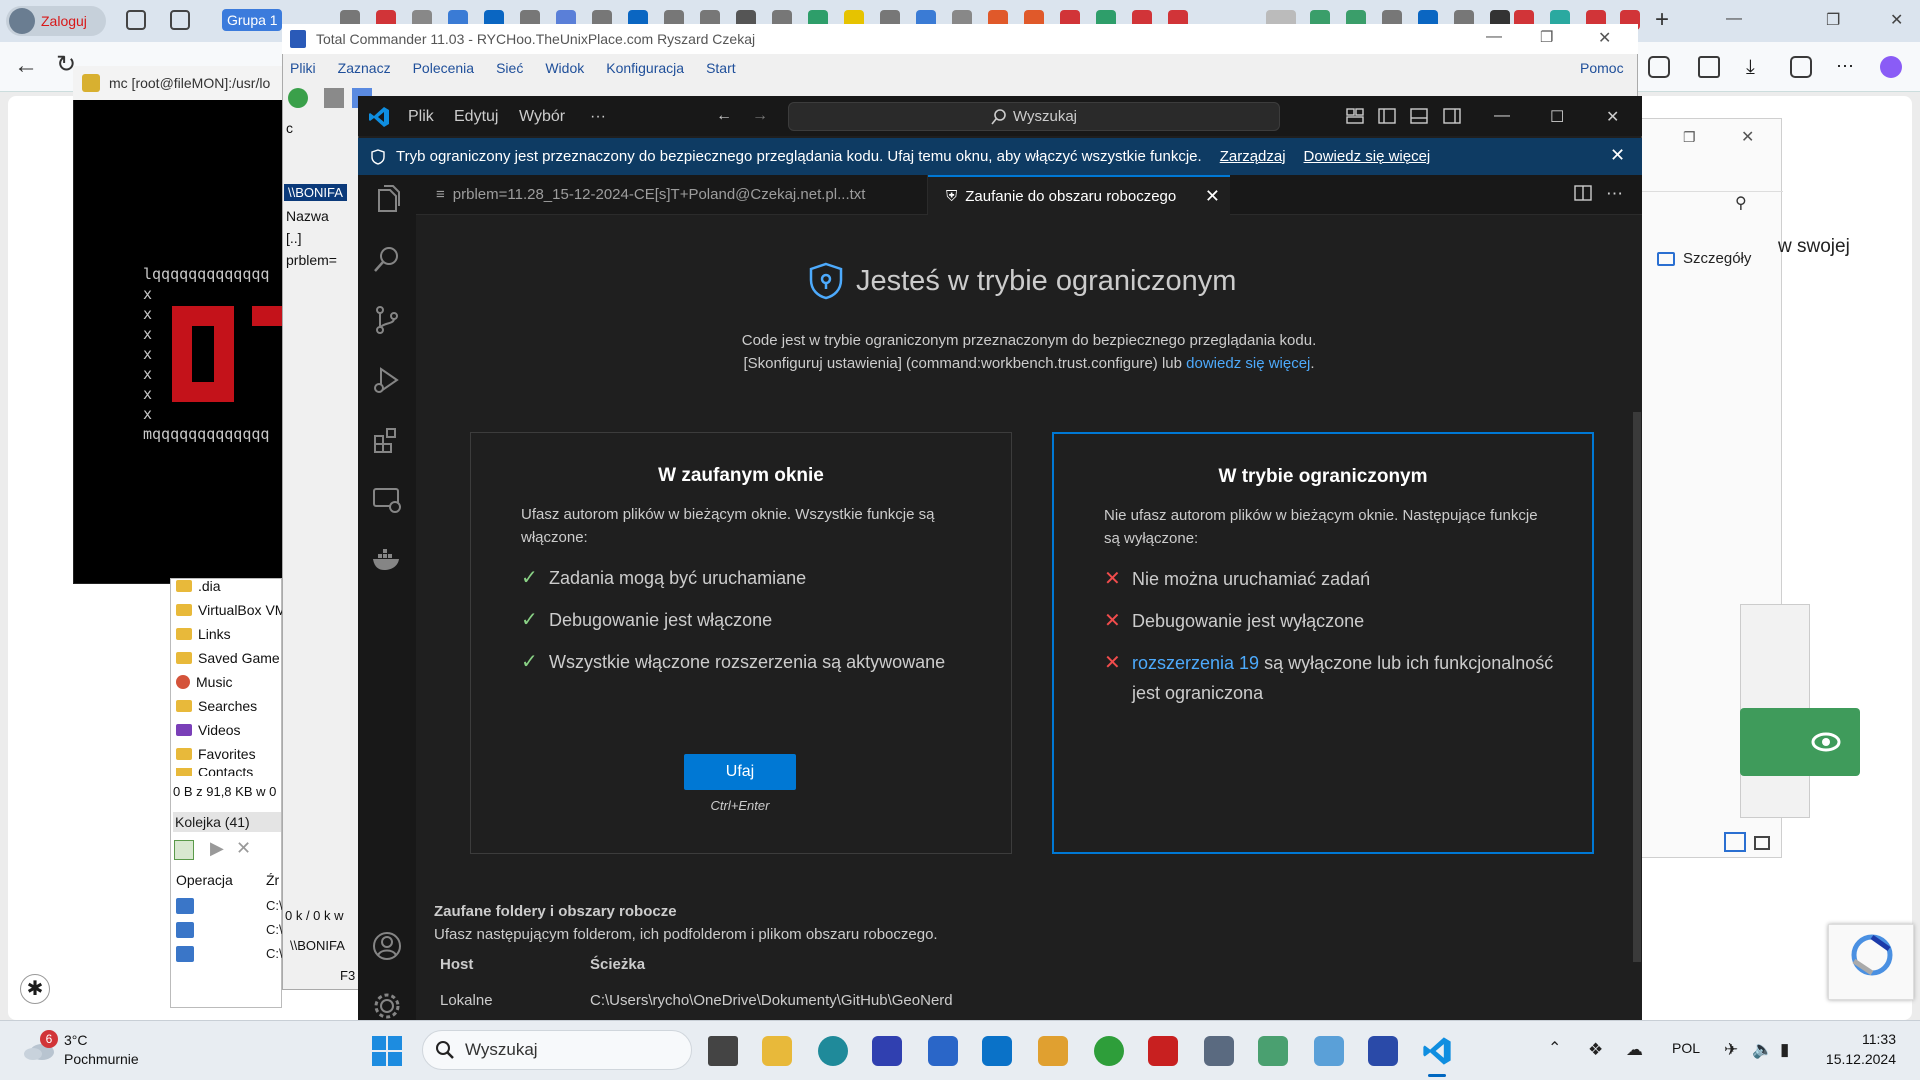 The width and height of the screenshot is (1920, 1080). Describe the element at coordinates (1662, 20) in the screenshot. I see `new-tab-button: +` at that location.